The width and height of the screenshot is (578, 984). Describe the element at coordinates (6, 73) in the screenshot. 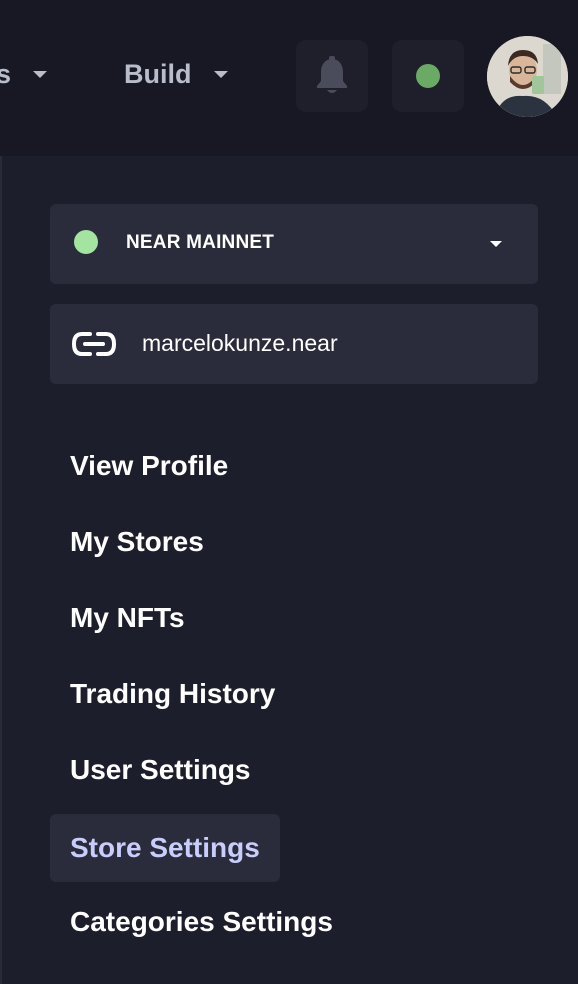

I see `nav-menu-partial-label: s` at that location.